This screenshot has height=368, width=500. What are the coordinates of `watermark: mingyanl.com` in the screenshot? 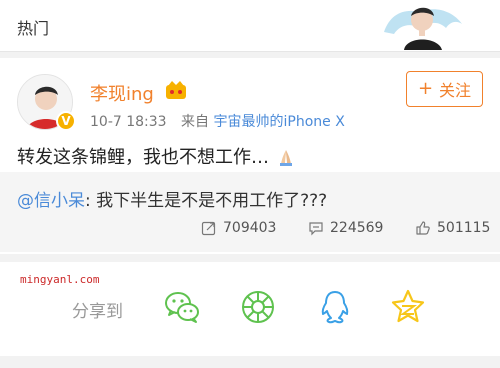 It's located at (60, 279).